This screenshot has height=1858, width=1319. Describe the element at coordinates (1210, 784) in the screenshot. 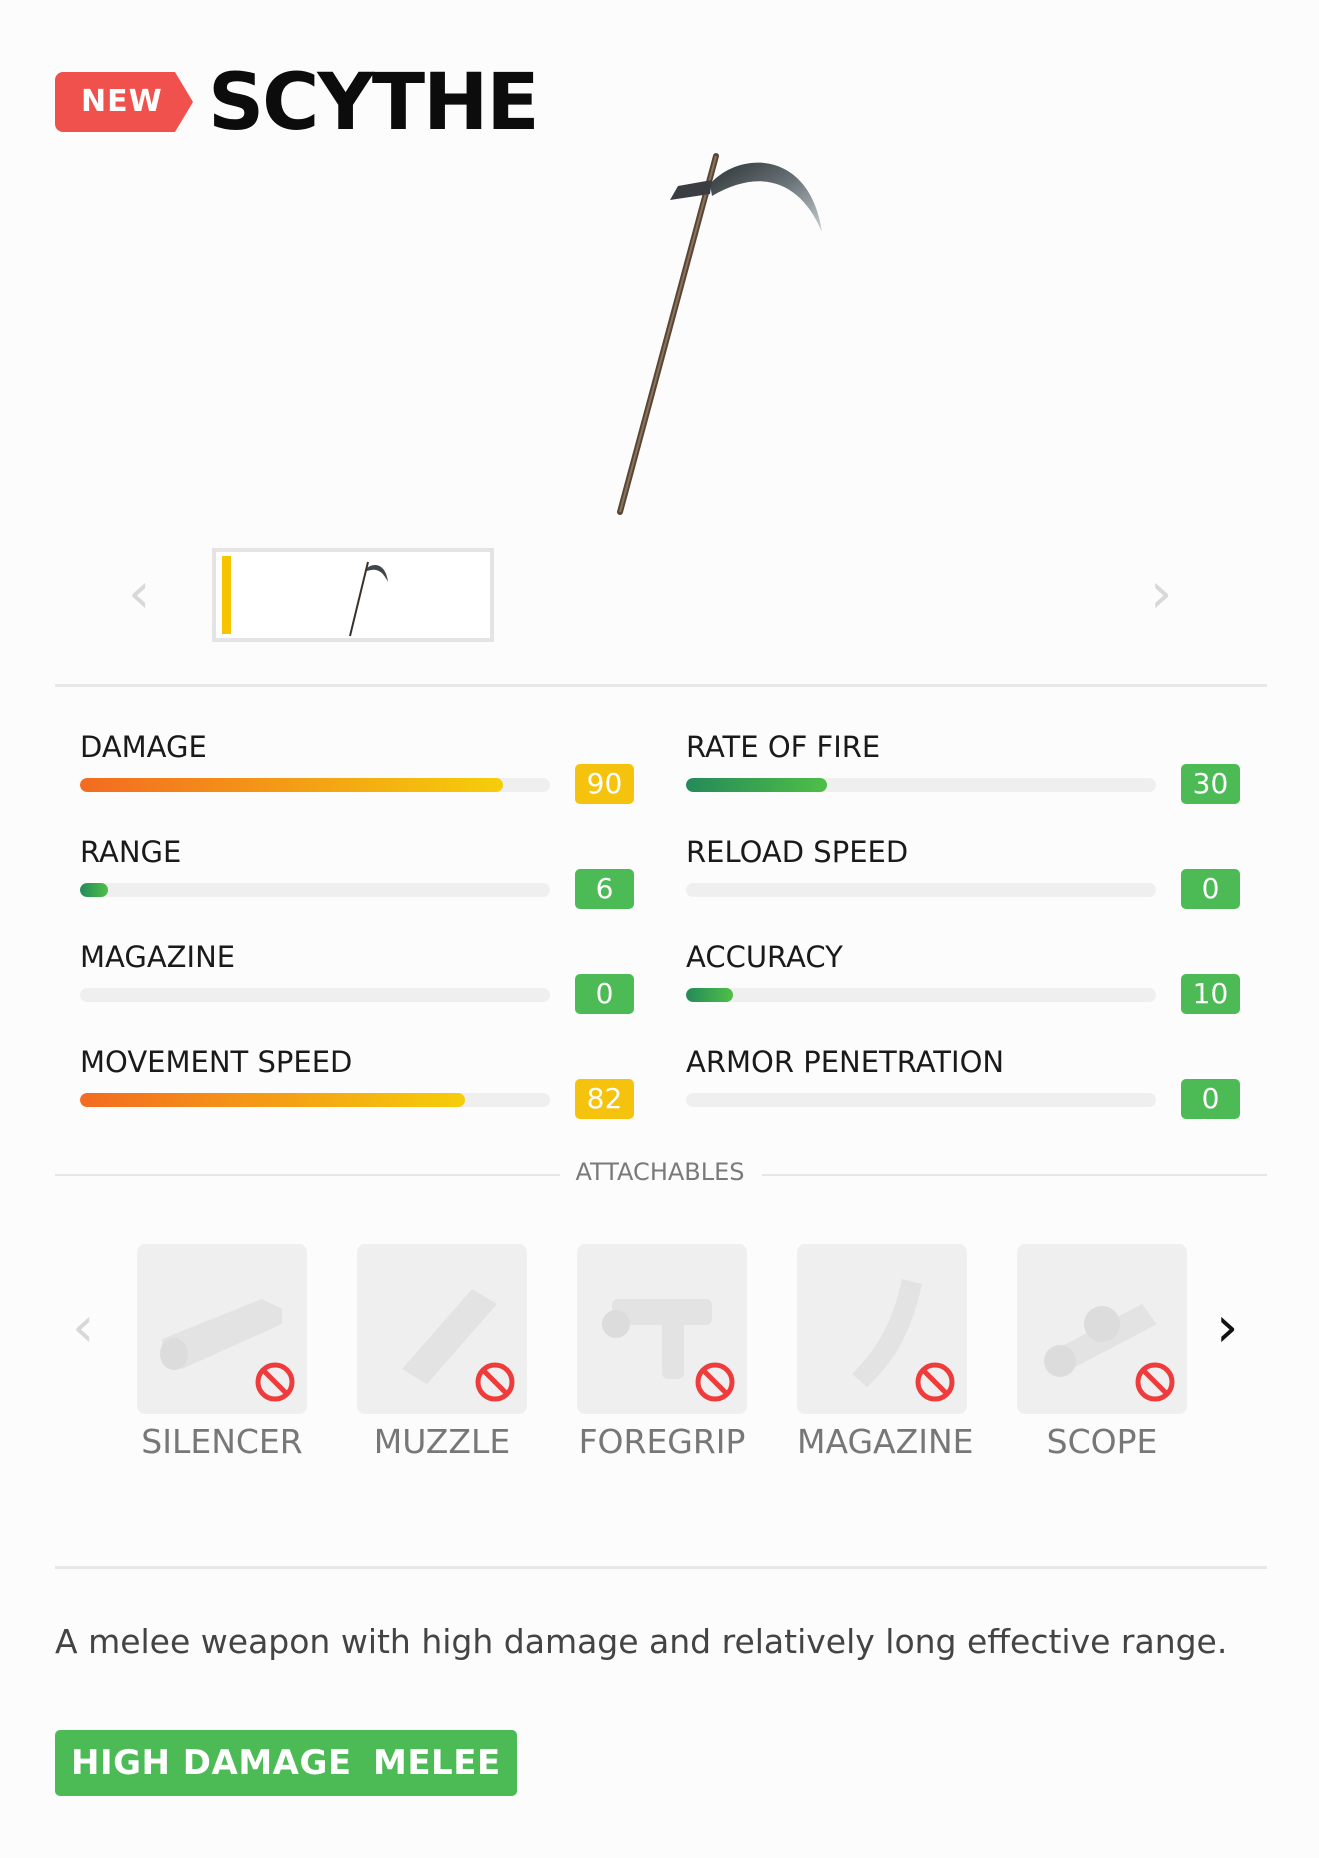

I see `stat-value: 30` at that location.